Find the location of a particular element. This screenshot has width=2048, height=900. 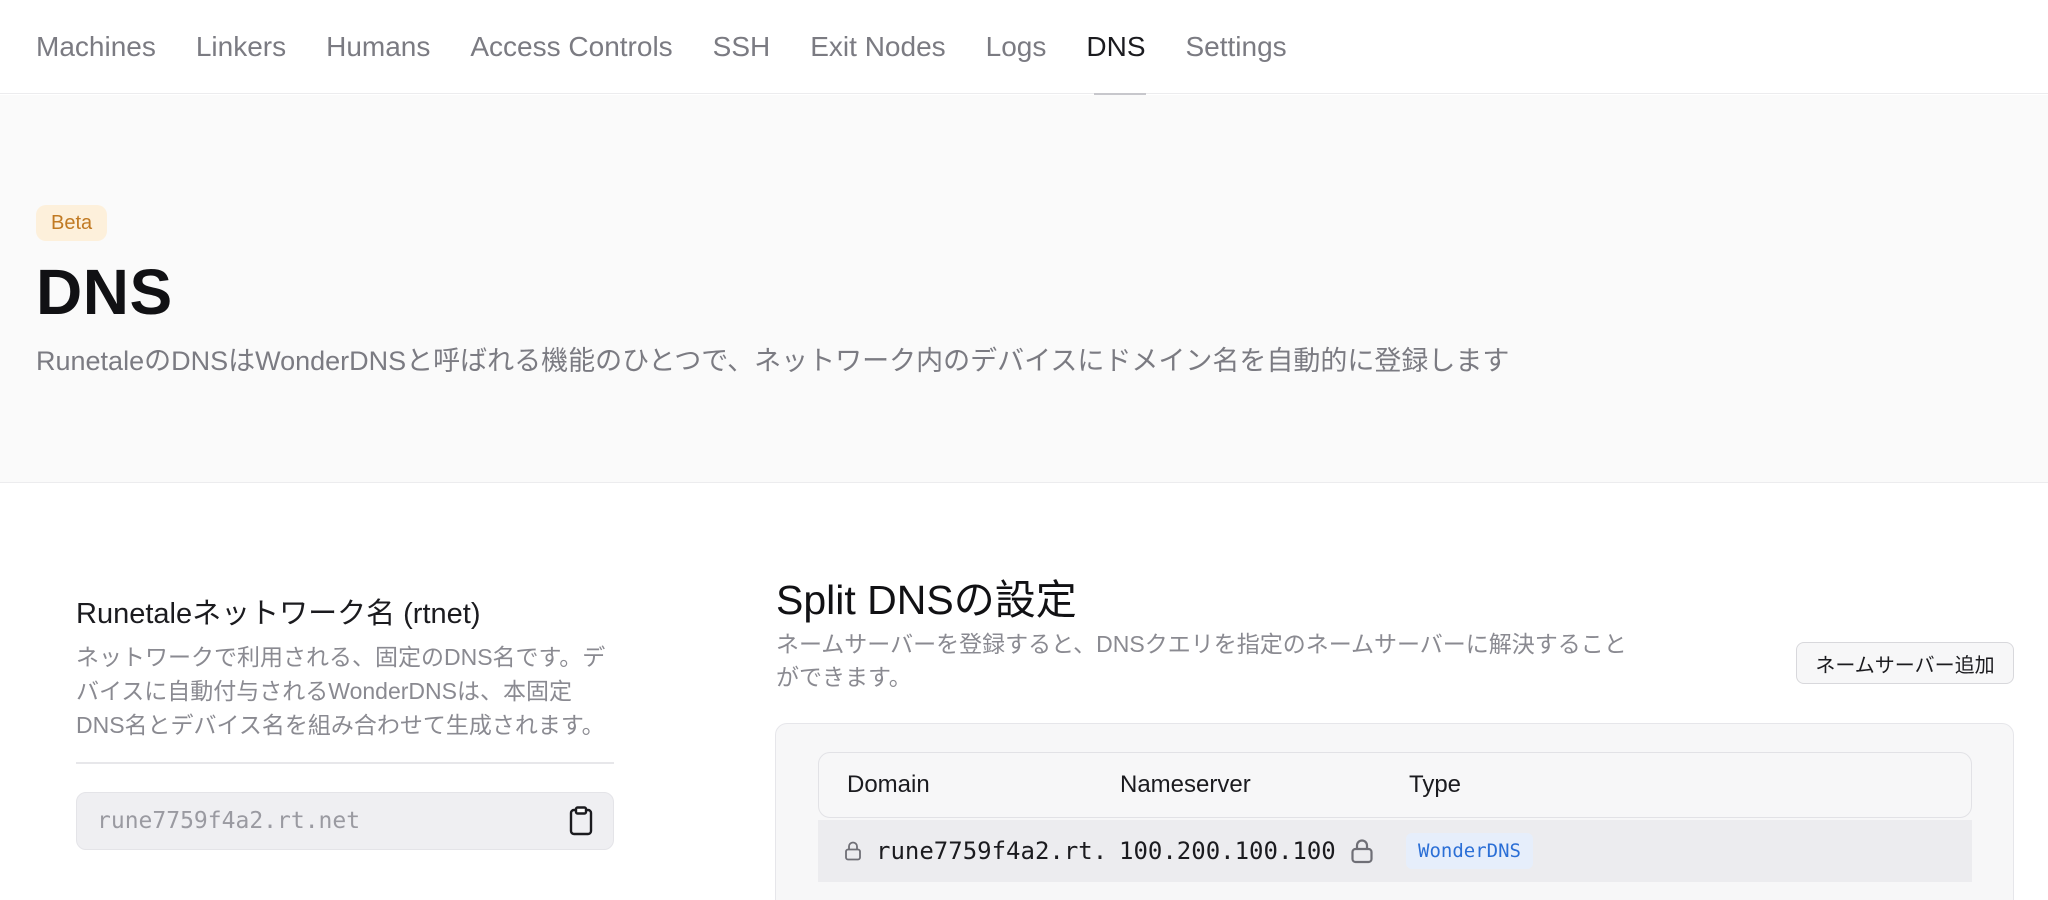

divider is located at coordinates (345, 763).